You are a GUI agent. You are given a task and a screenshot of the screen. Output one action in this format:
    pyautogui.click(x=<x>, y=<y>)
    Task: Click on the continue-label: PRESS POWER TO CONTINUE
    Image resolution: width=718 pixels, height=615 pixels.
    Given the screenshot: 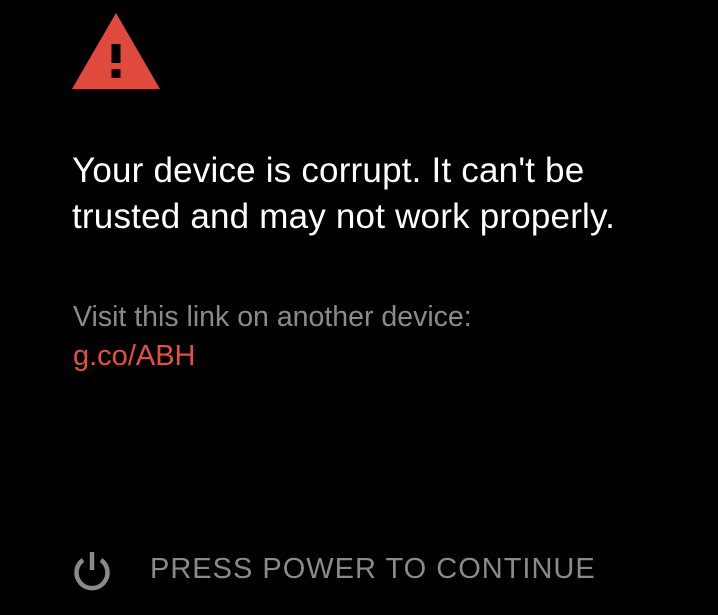 What is the action you would take?
    pyautogui.click(x=373, y=569)
    